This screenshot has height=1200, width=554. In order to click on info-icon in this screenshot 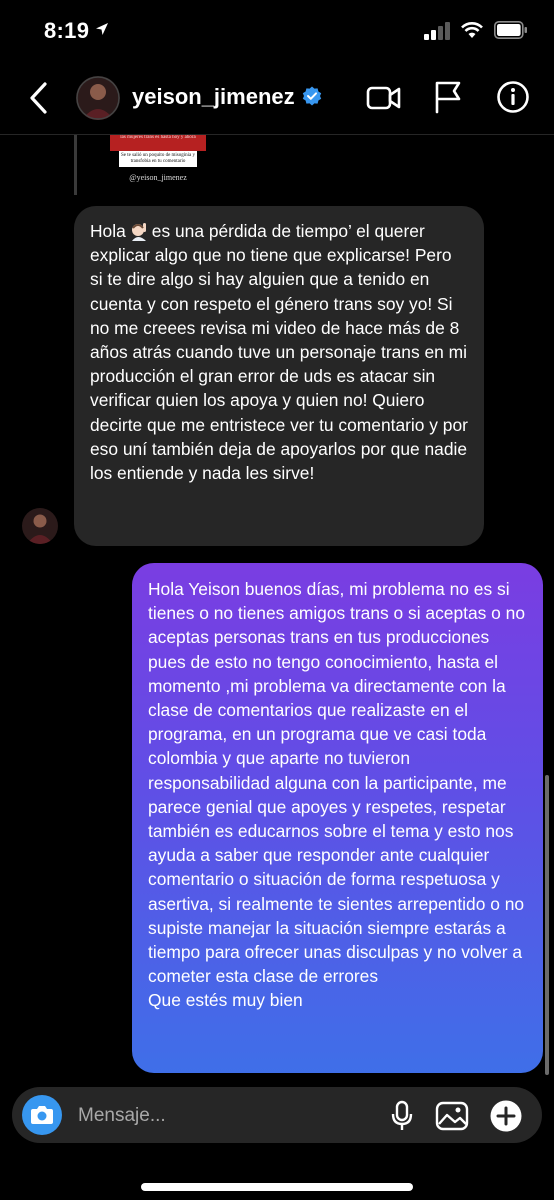, I will do `click(513, 97)`.